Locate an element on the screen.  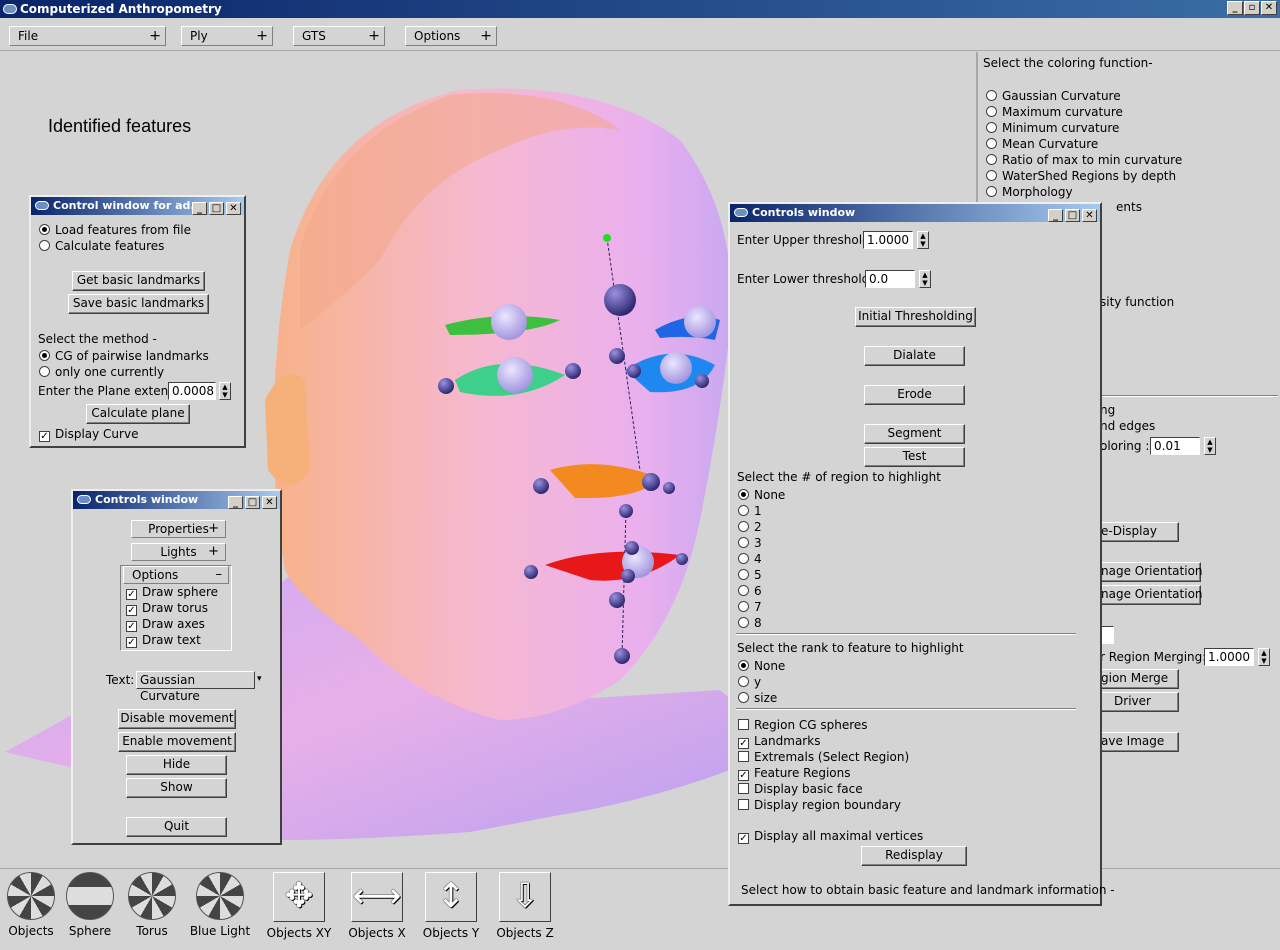
initial-thresholding-button: Initial Thresholding is located at coordinates (915, 317).